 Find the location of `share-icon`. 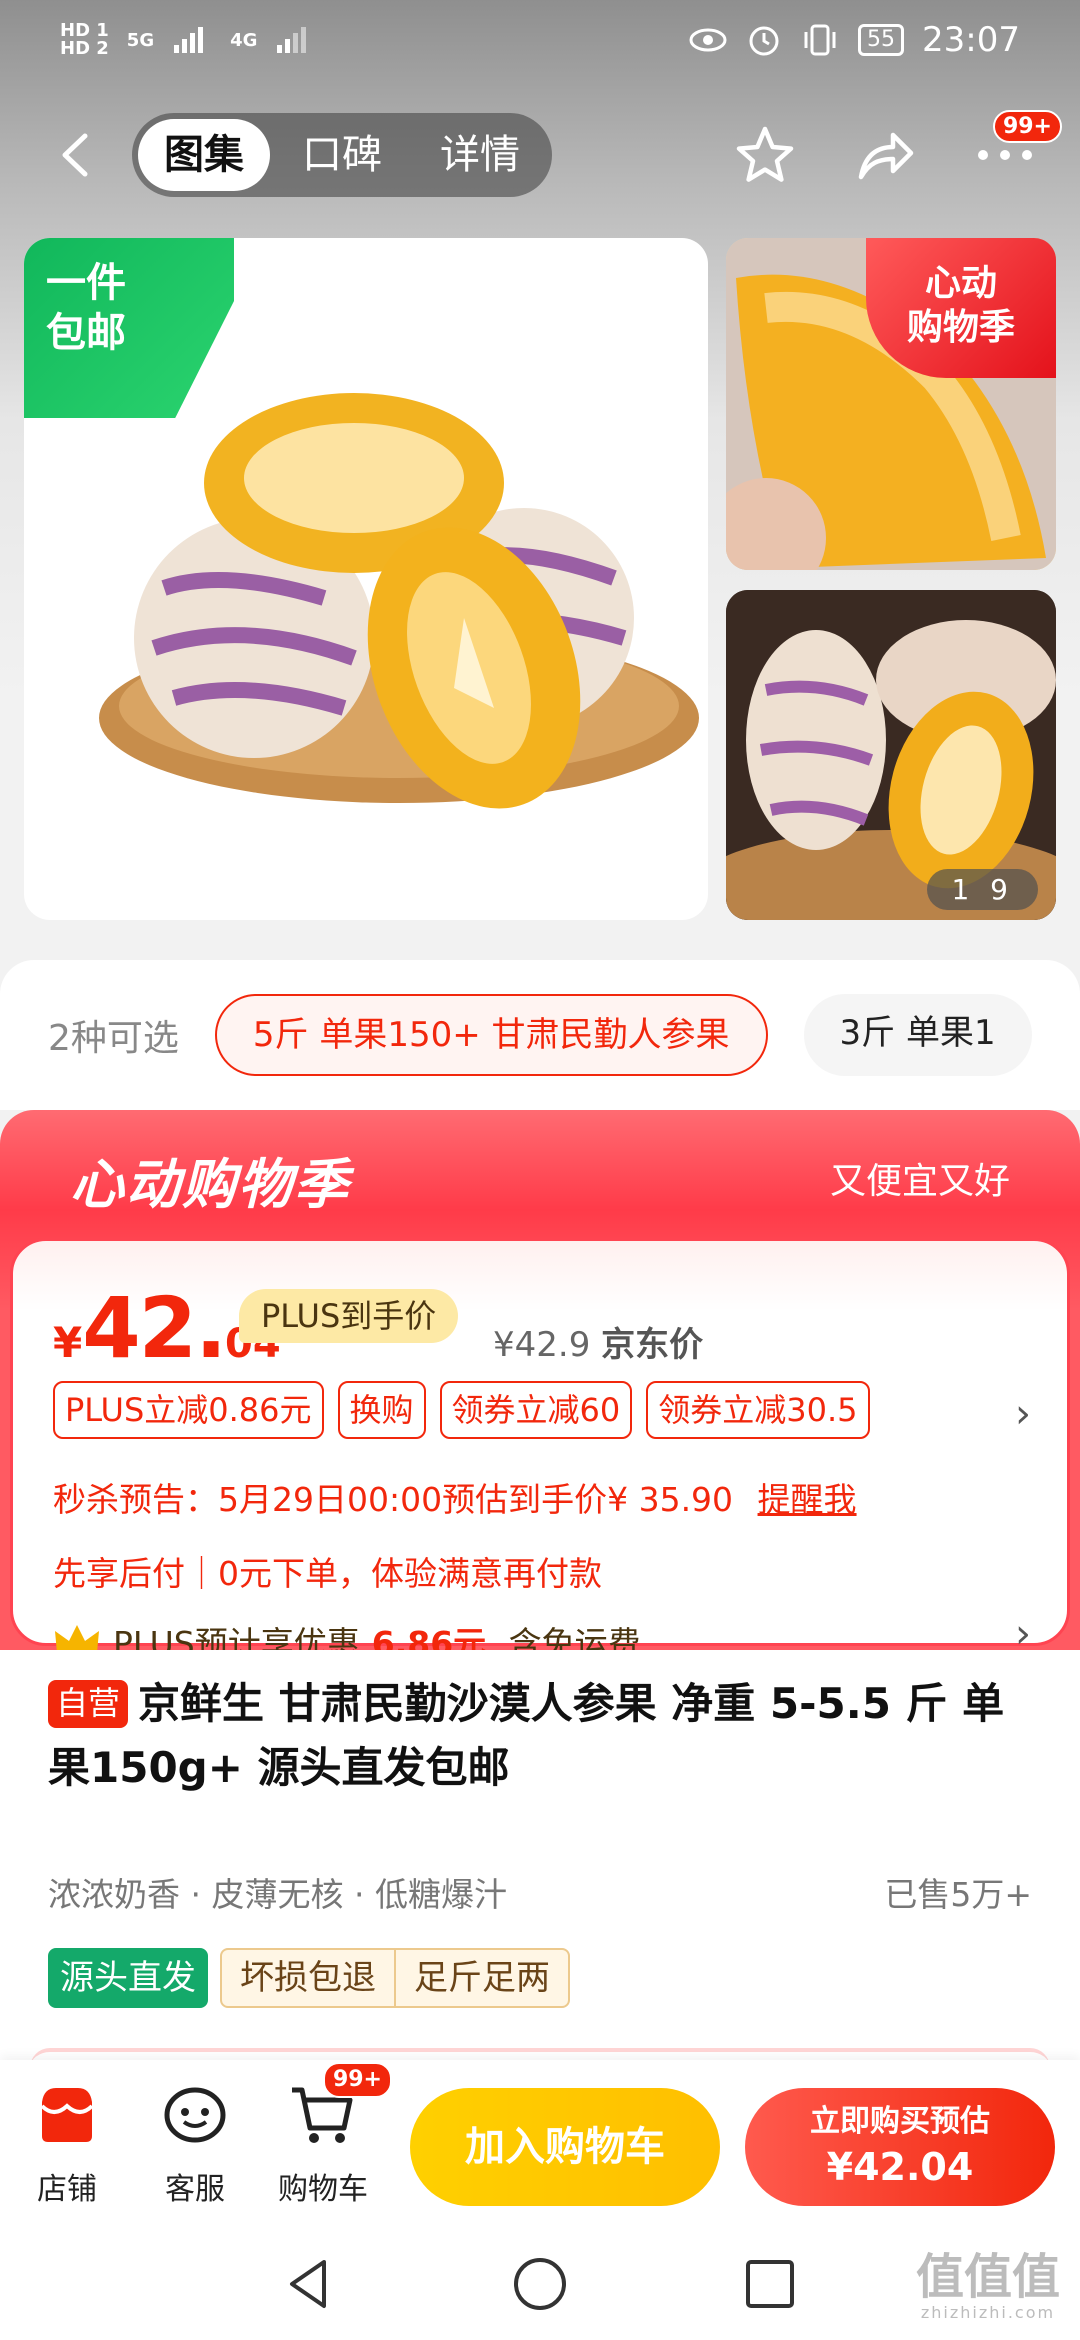

share-icon is located at coordinates (886, 156).